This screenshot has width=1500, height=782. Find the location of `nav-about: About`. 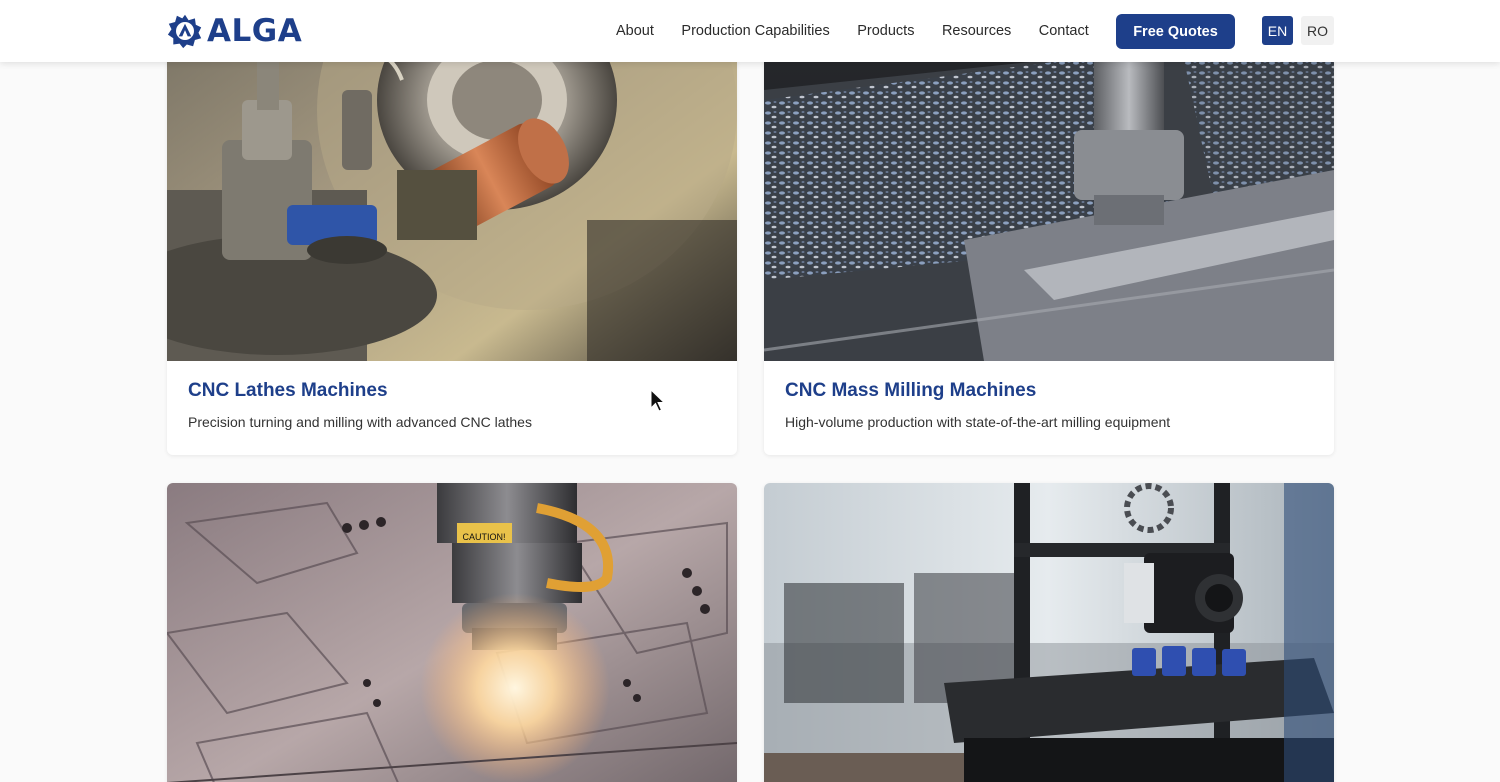

nav-about: About is located at coordinates (635, 31).